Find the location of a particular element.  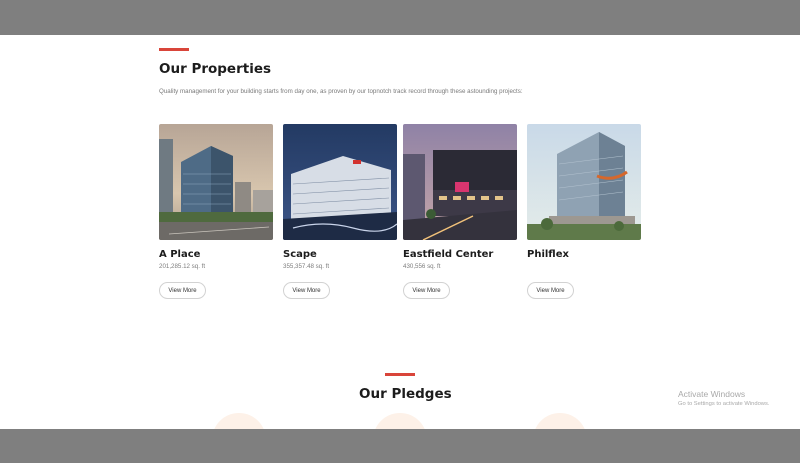

watermark-title: Activate Windows is located at coordinates (712, 394).